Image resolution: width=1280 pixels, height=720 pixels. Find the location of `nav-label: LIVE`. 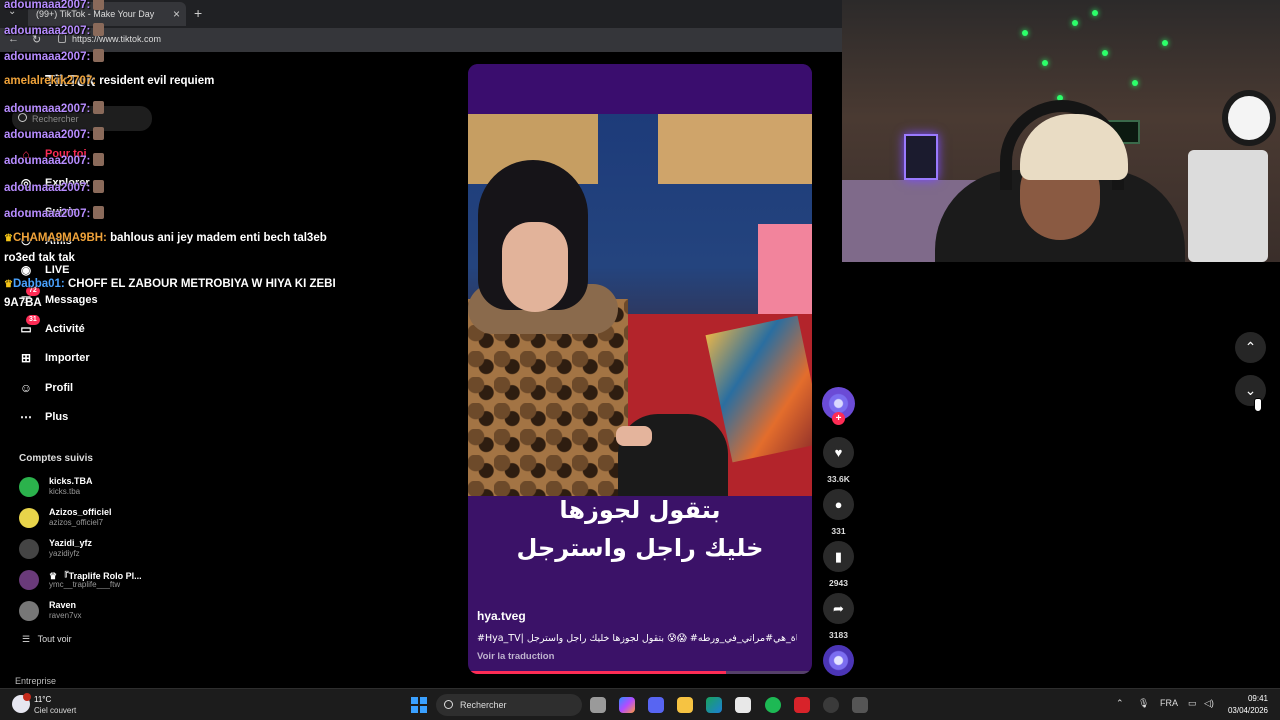

nav-label: LIVE is located at coordinates (57, 270).